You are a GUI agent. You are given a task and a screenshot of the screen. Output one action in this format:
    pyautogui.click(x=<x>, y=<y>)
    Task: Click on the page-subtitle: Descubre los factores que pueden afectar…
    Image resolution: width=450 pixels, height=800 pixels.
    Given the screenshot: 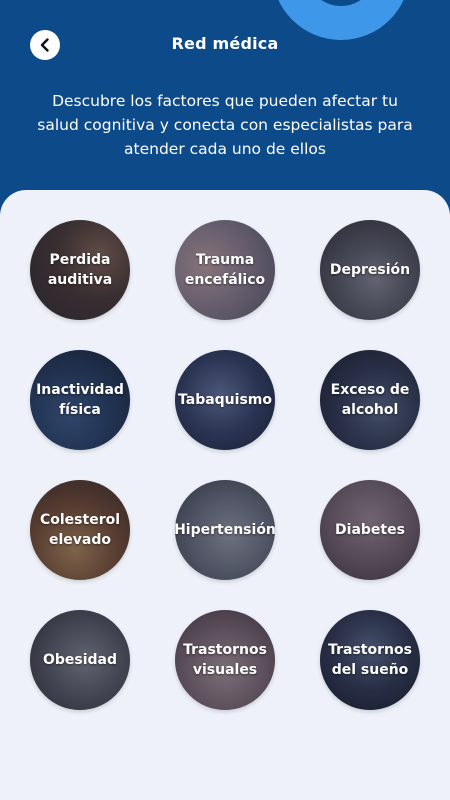 What is the action you would take?
    pyautogui.click(x=225, y=125)
    